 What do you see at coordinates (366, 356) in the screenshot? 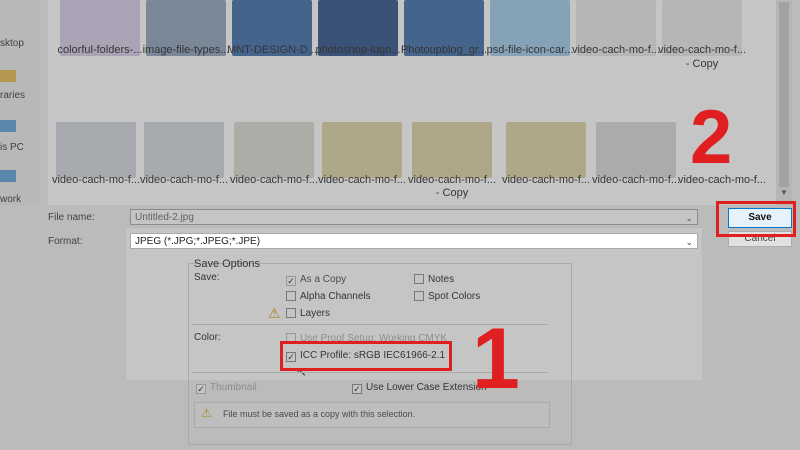
I see `icc-profile-highlight` at bounding box center [366, 356].